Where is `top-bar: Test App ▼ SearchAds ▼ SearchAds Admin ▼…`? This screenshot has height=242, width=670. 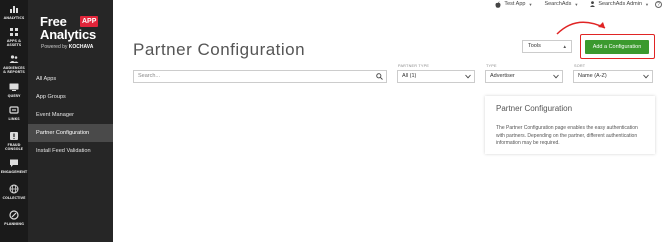 top-bar: Test App ▼ SearchAds ▼ SearchAds Admin ▼… is located at coordinates (572, 4).